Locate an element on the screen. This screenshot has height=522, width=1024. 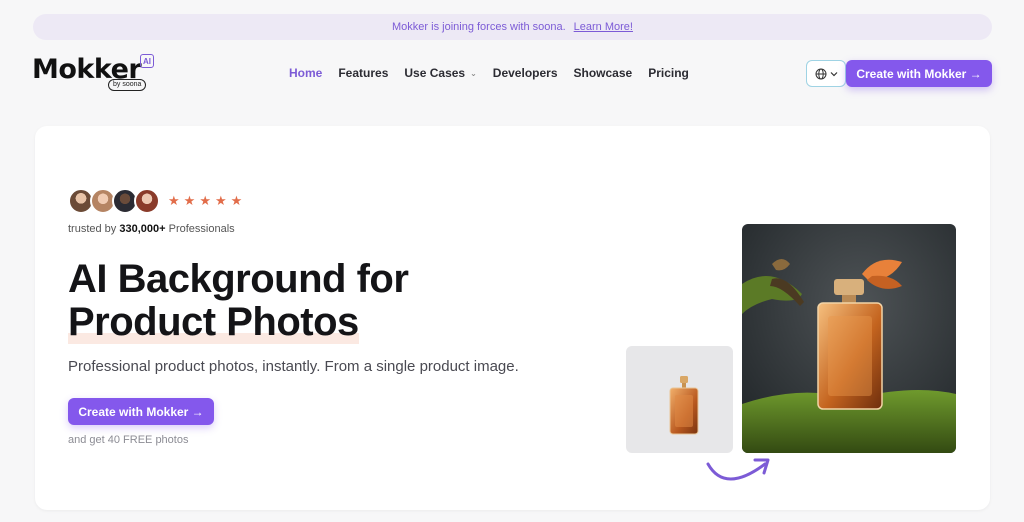
nav-developers-label: Developers is located at coordinates (525, 73).